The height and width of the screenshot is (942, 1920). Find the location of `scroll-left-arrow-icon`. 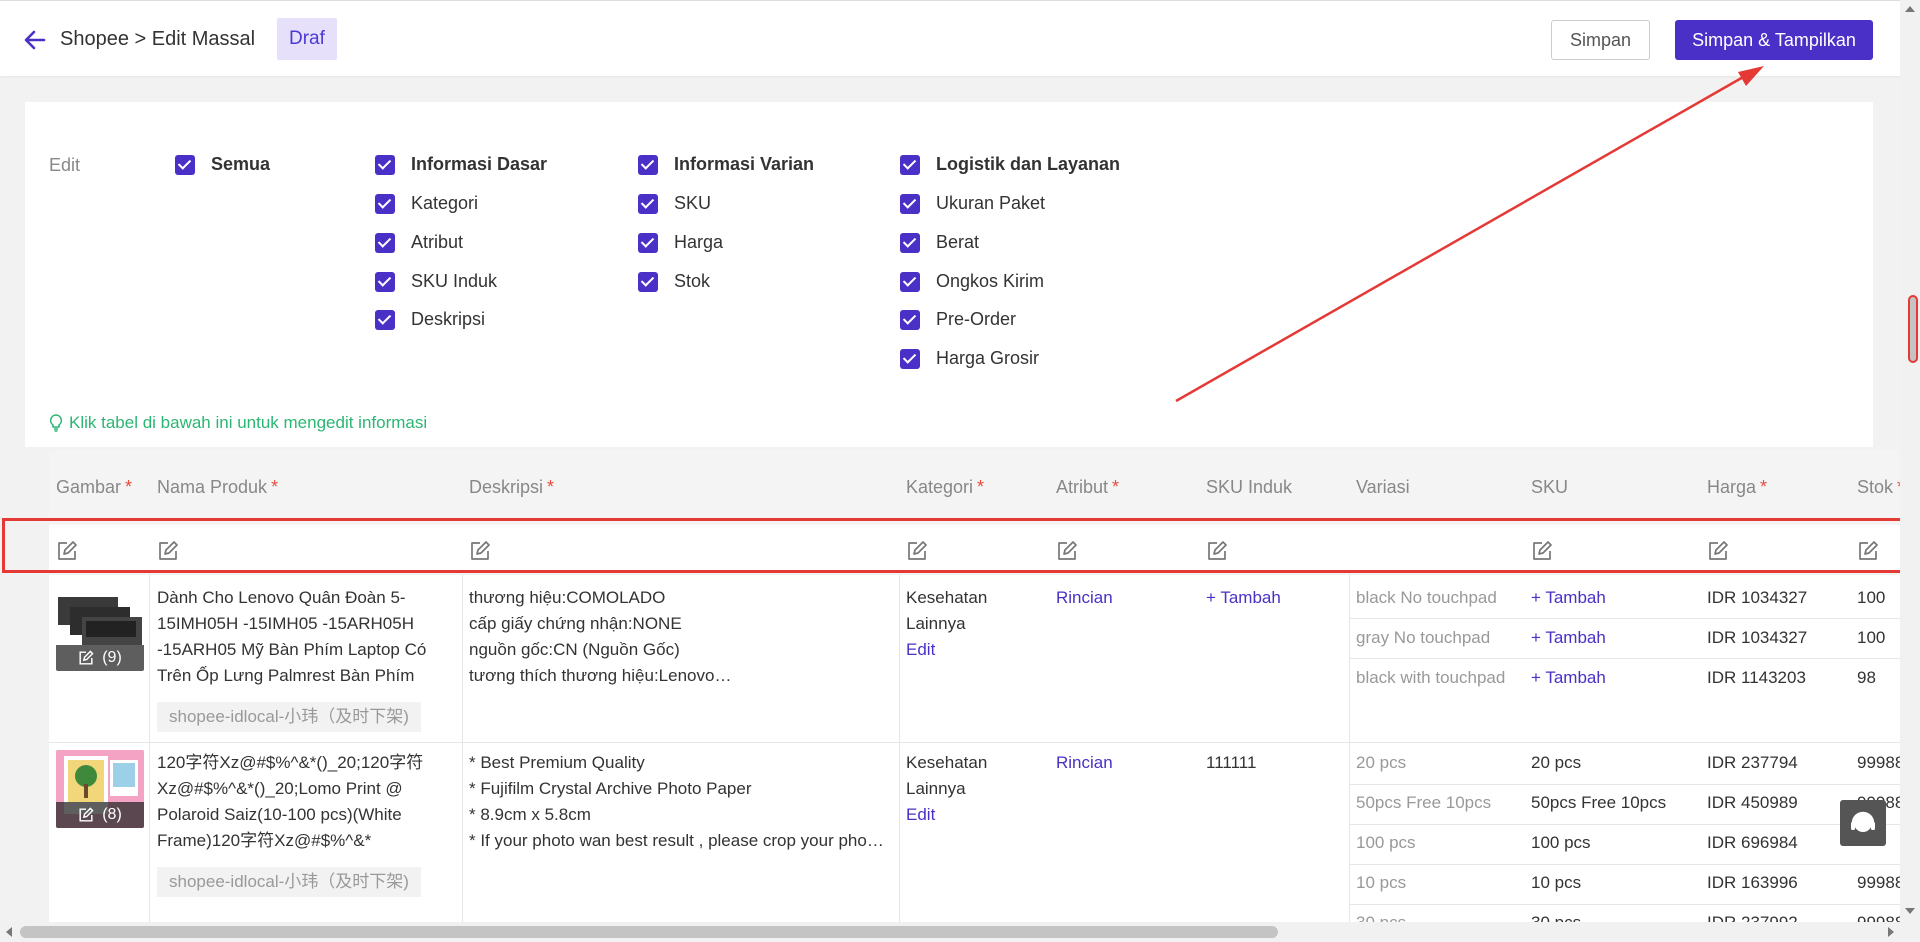

scroll-left-arrow-icon is located at coordinates (9, 932).